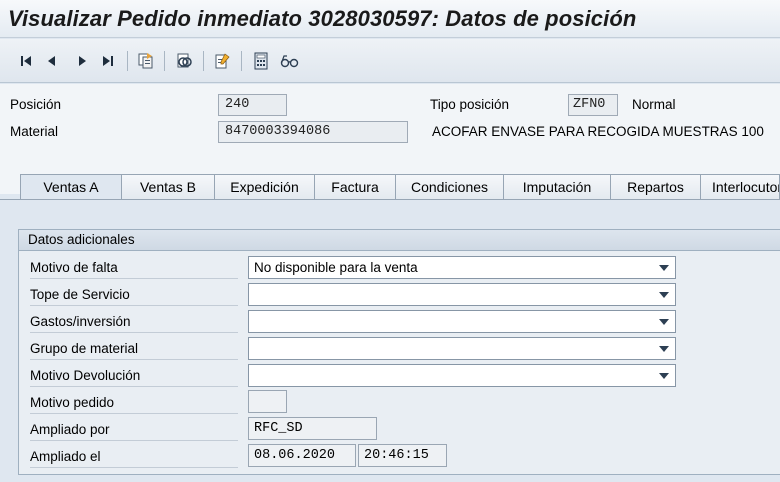 The width and height of the screenshot is (780, 482). I want to click on ampliado-el-label: Ampliado el, so click(134, 457).